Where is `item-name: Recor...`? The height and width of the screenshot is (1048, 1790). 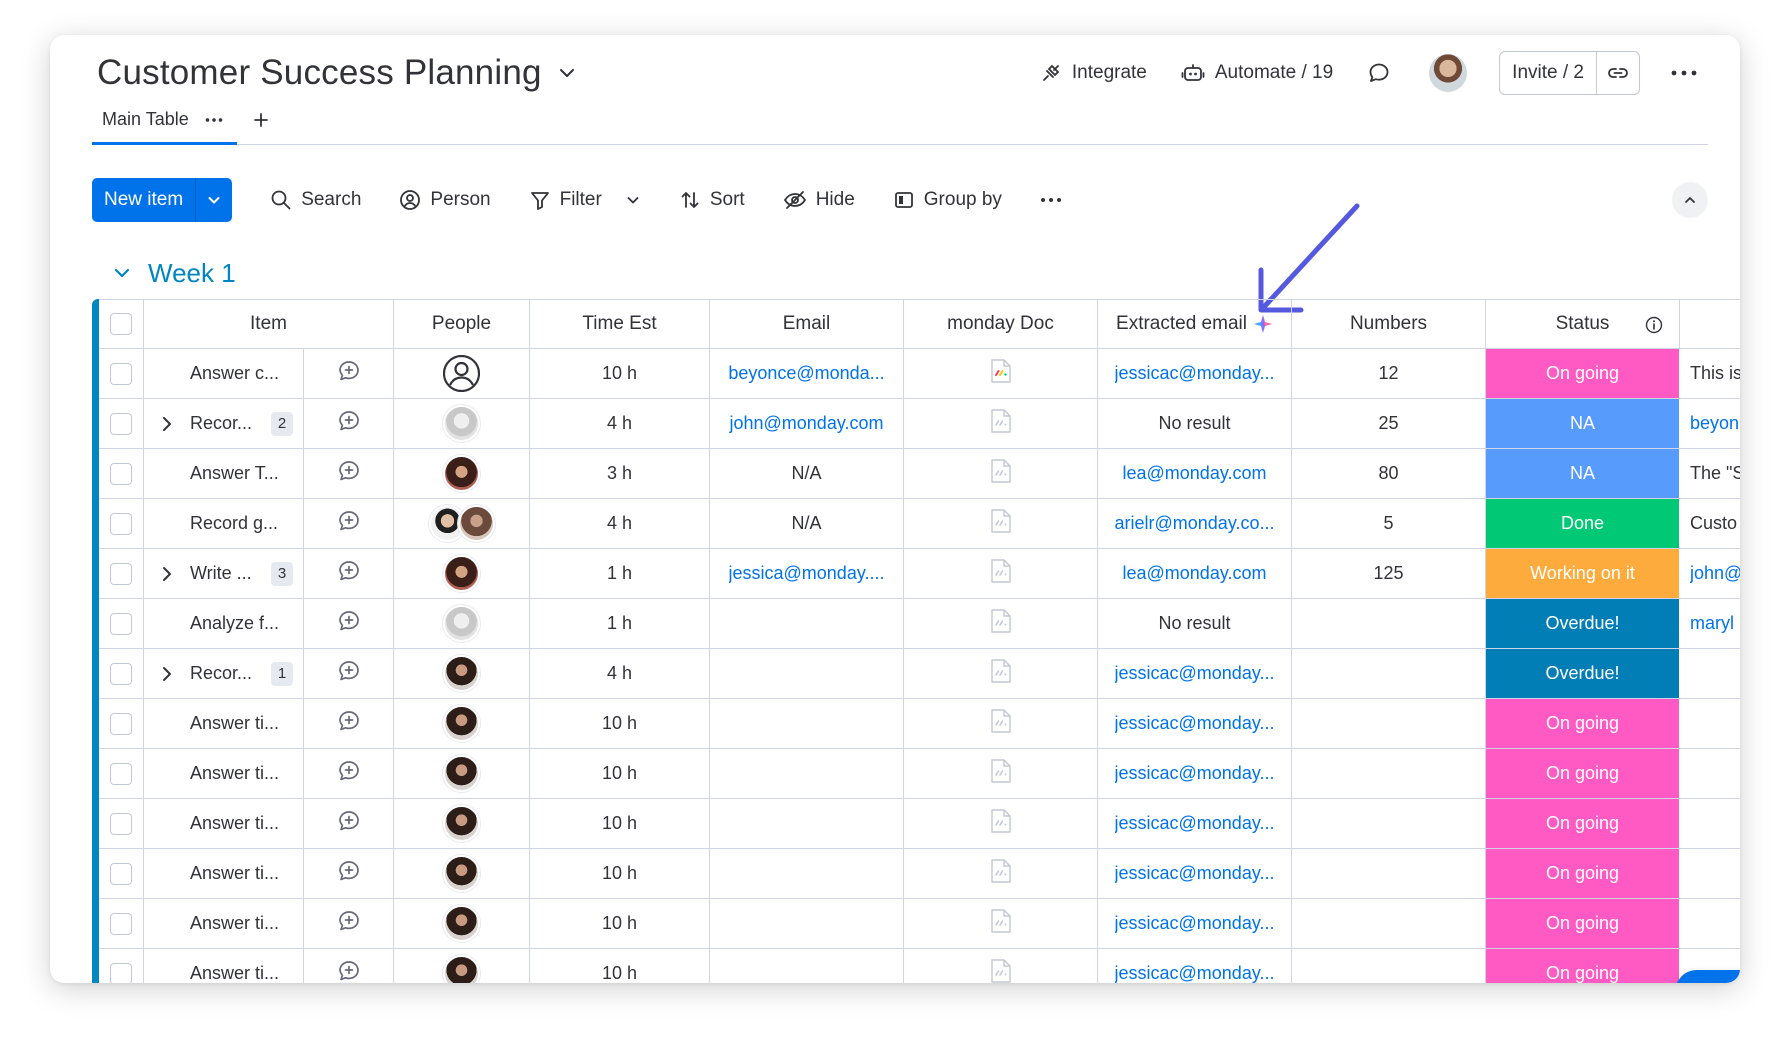
item-name: Recor... is located at coordinates (226, 673).